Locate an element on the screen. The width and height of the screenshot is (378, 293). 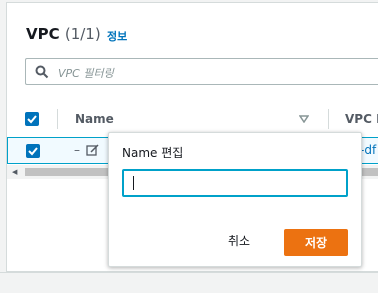
cancel-button: 취소 is located at coordinates (239, 240).